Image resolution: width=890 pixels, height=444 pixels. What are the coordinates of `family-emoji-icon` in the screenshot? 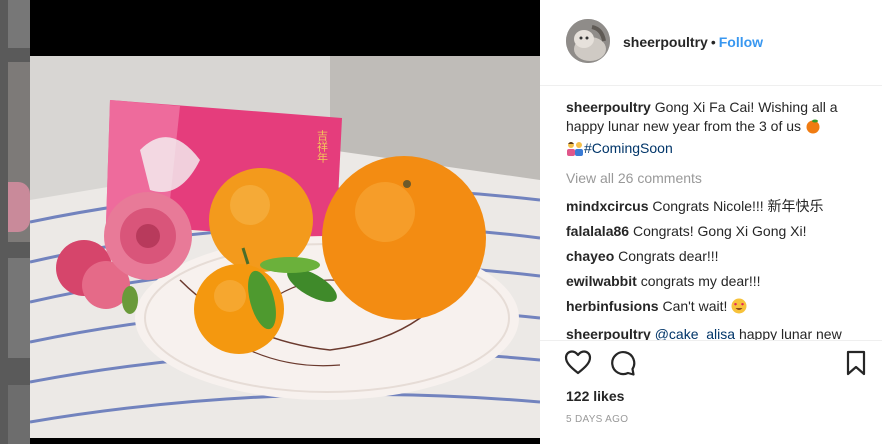 It's located at (575, 150).